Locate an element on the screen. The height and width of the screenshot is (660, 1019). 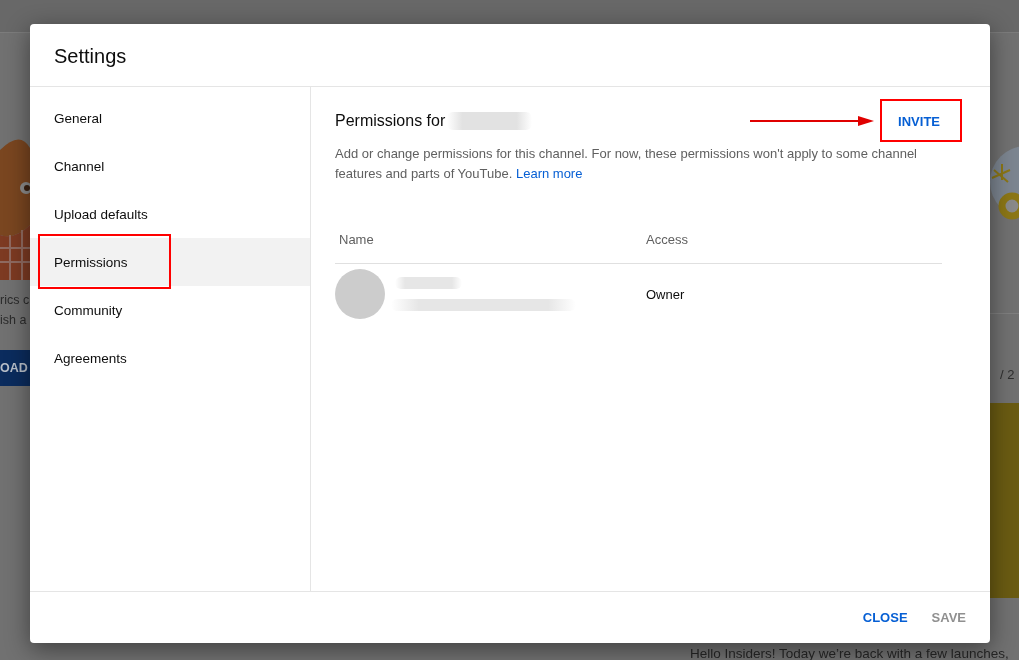
sidebar-item: Upload defaults is located at coordinates (170, 214).